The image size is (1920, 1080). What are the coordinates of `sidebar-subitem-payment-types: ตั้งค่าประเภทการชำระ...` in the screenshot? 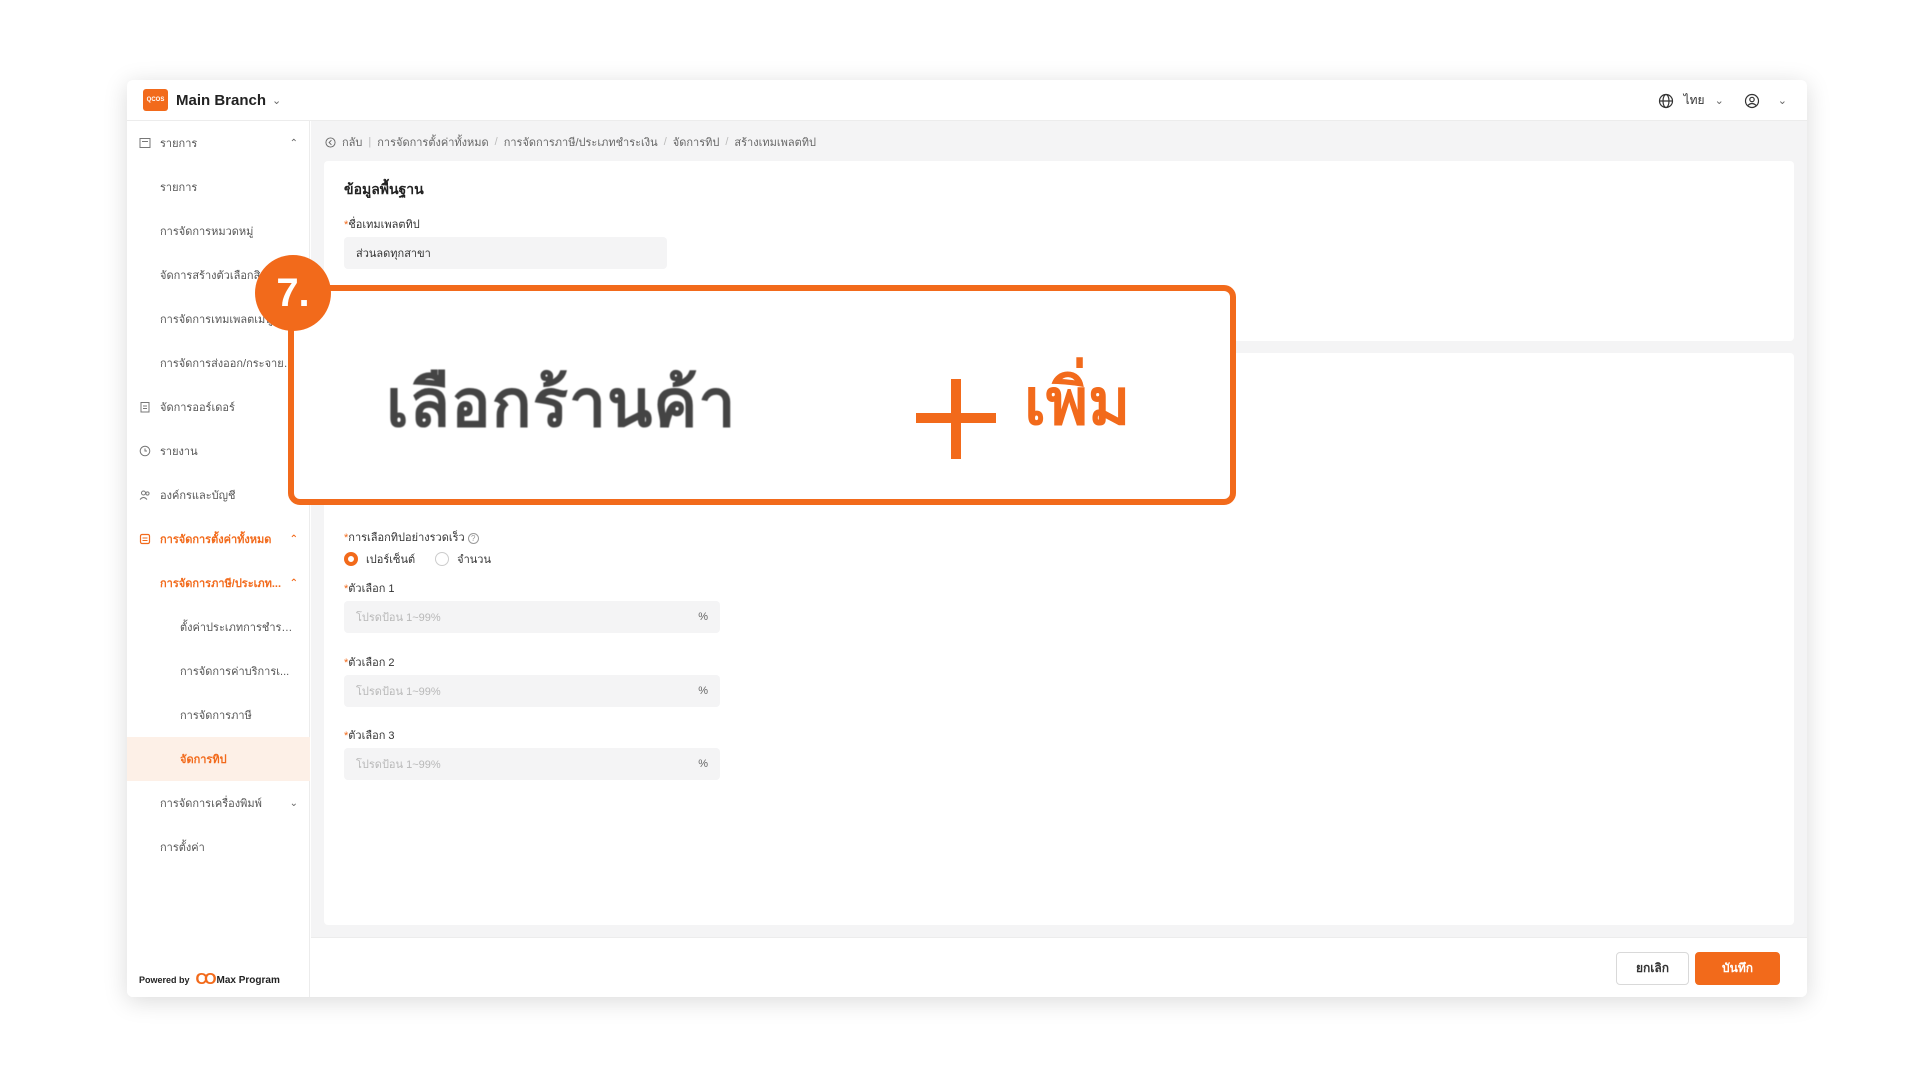 It's located at (218, 627).